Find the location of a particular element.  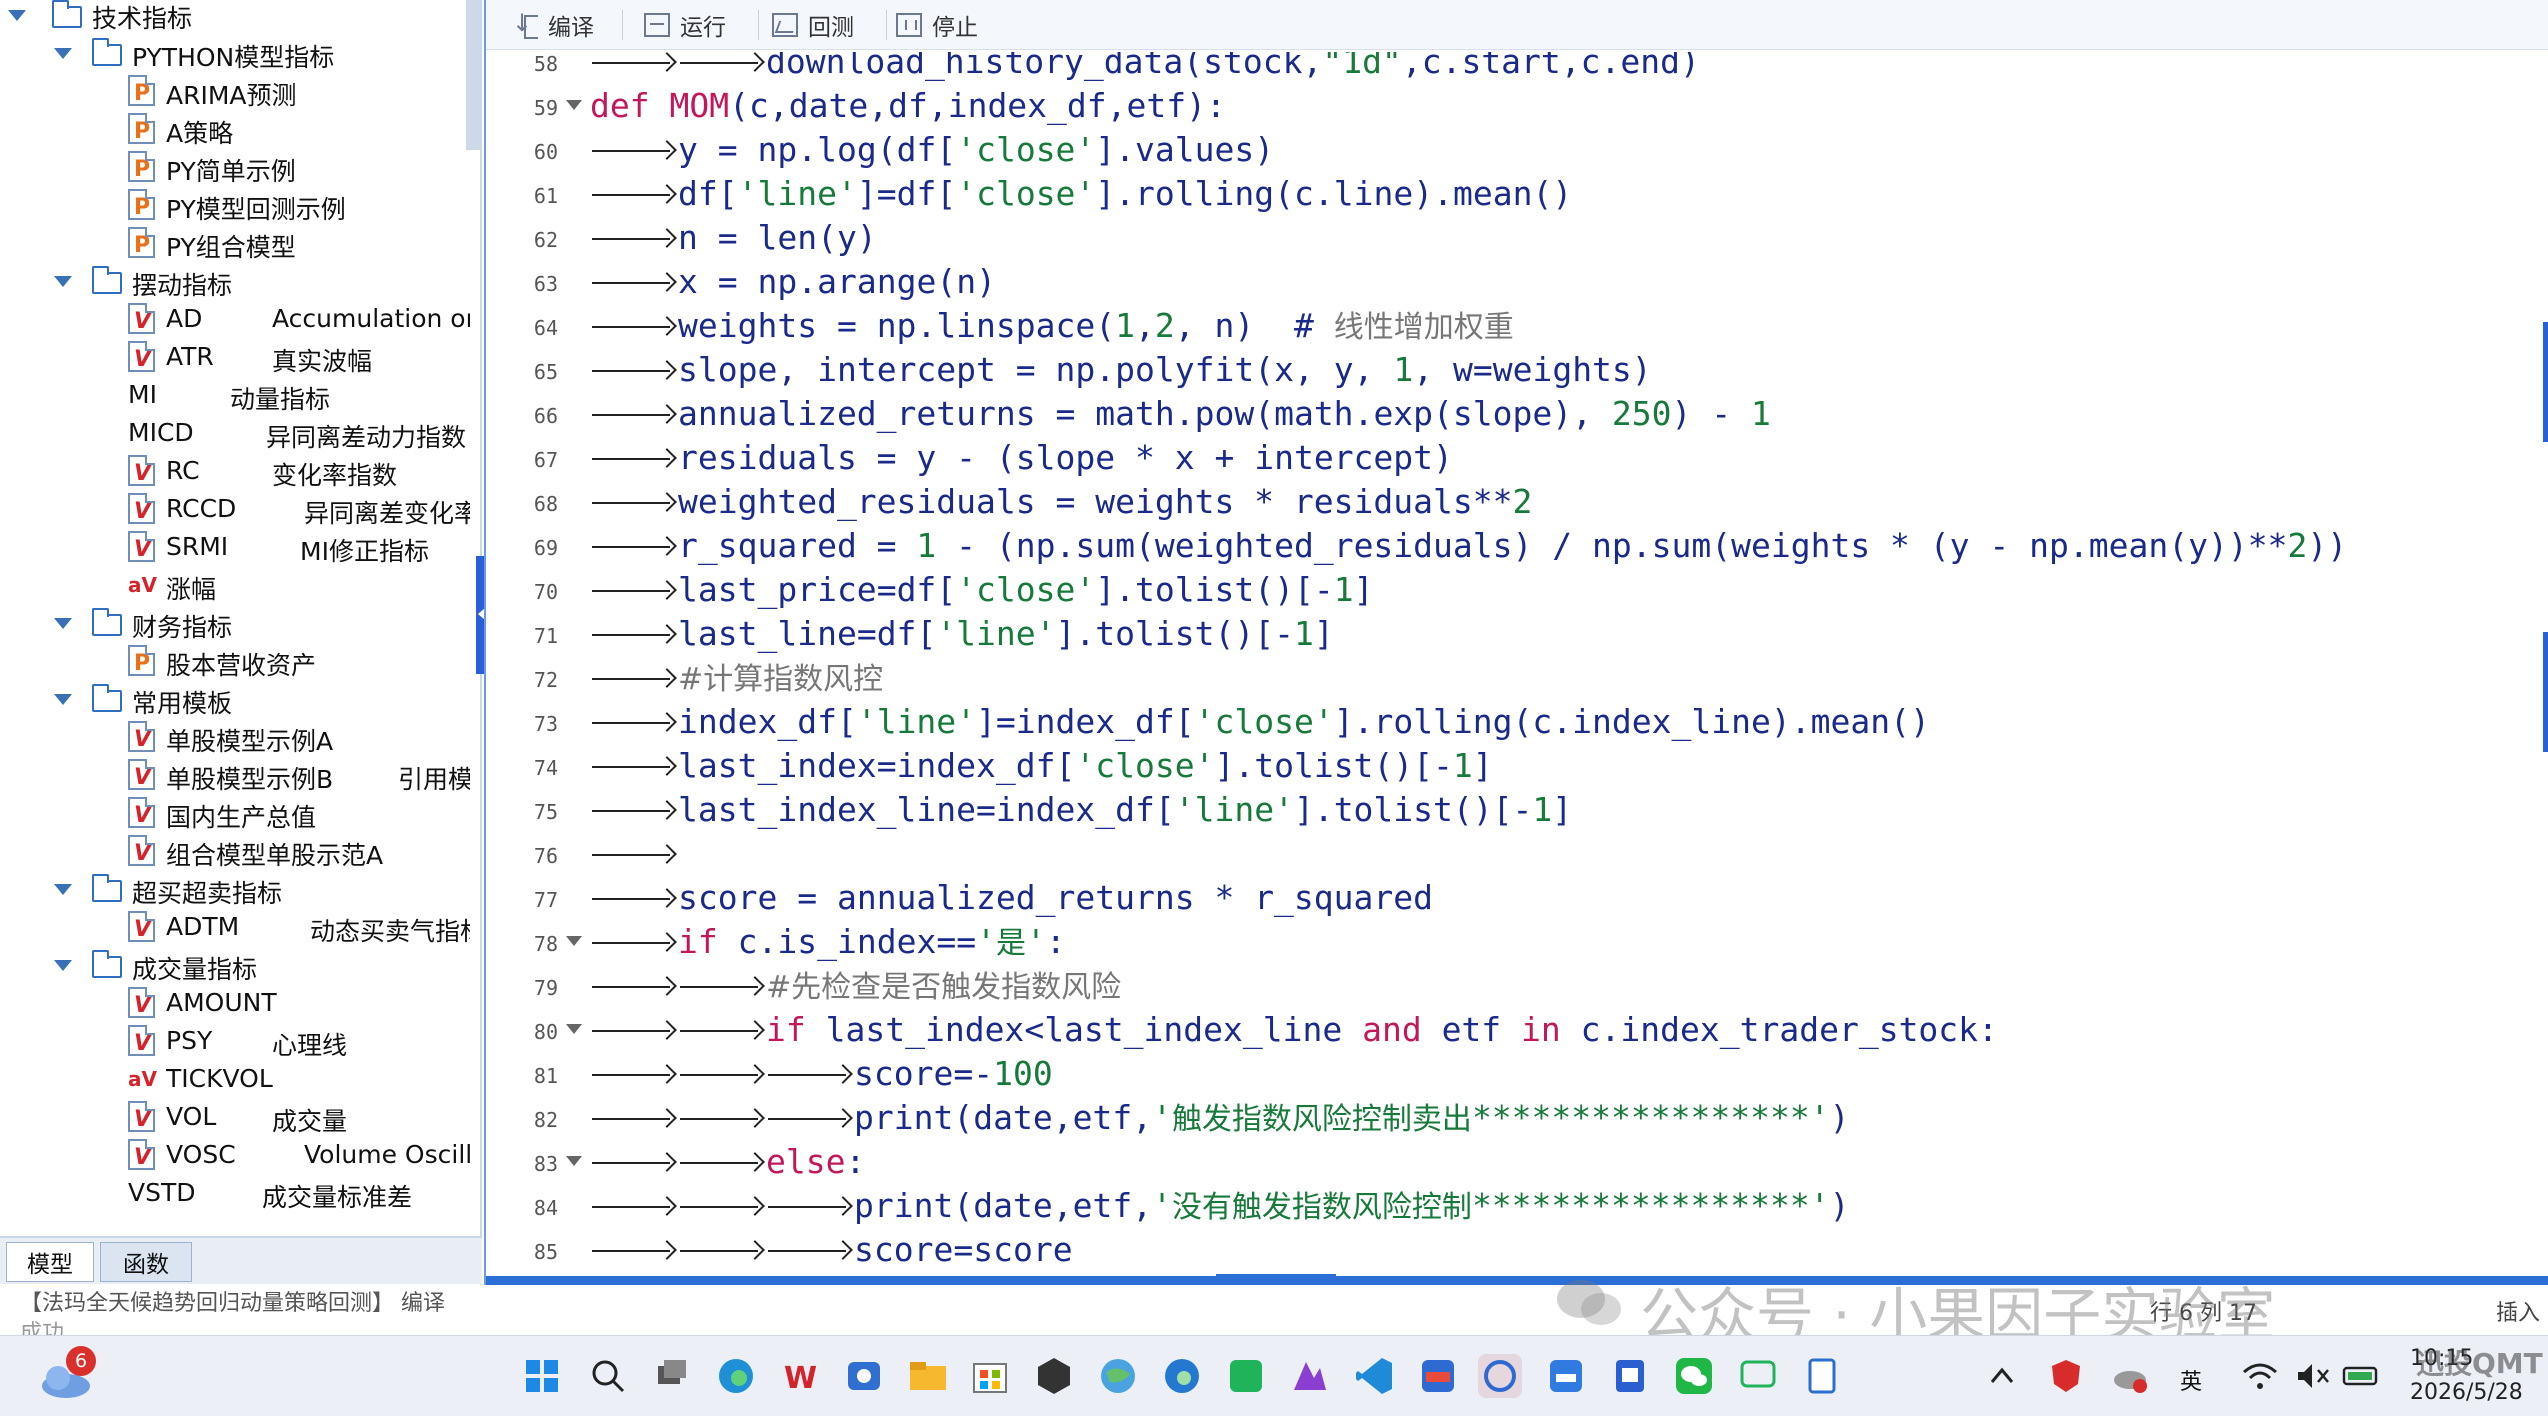

code-line: 76 is located at coordinates (1506, 854).